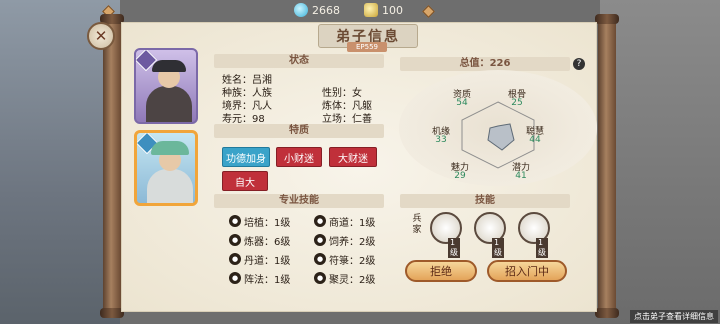 The image size is (720, 324). I want to click on attr-value: 44, so click(535, 140).